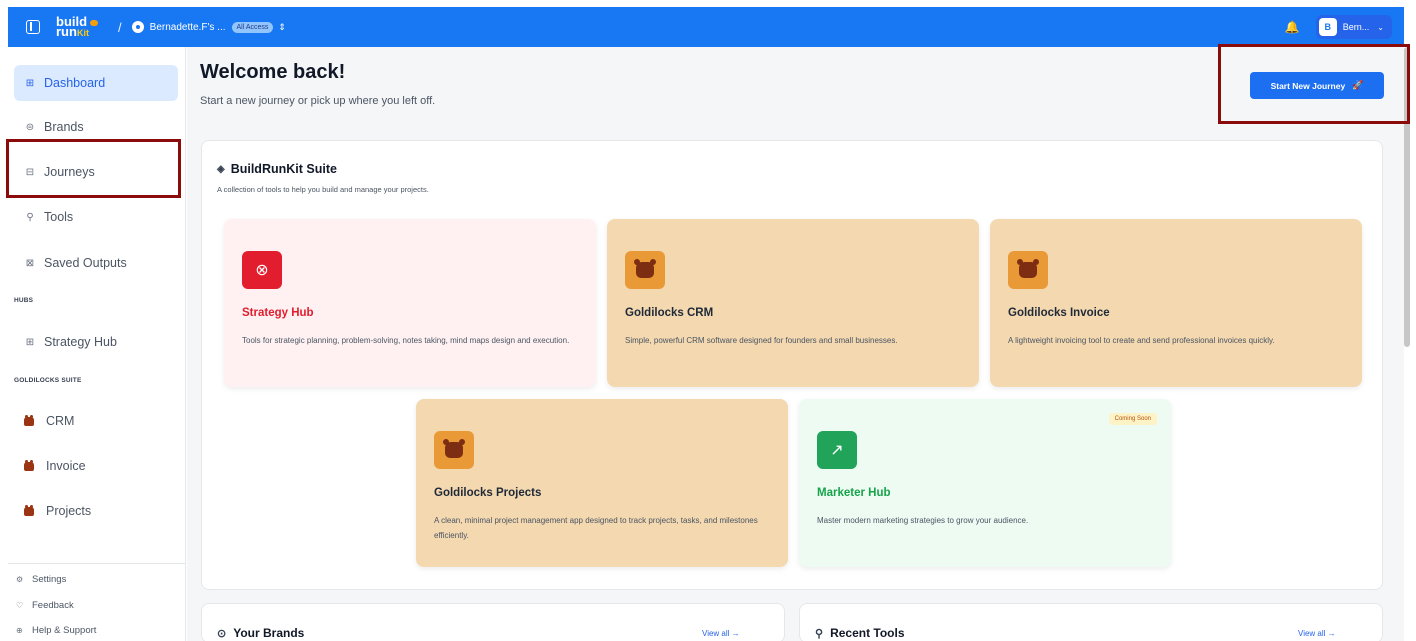 The width and height of the screenshot is (1416, 641). Describe the element at coordinates (64, 127) in the screenshot. I see `sidebar-item-label: Brands` at that location.